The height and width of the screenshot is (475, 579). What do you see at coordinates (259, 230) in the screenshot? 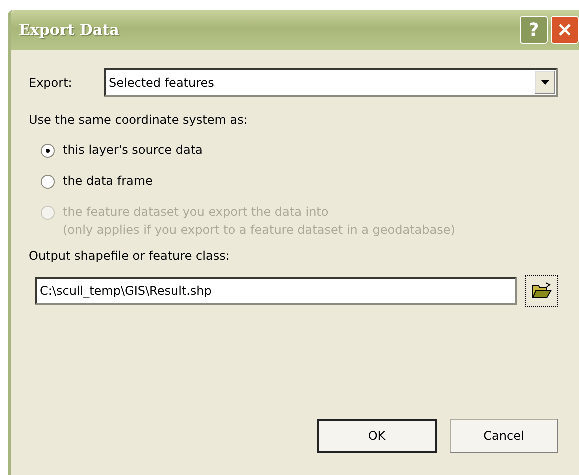
I see `radio-note: (only applies if you export to a feature dataset in a geodatabase)` at bounding box center [259, 230].